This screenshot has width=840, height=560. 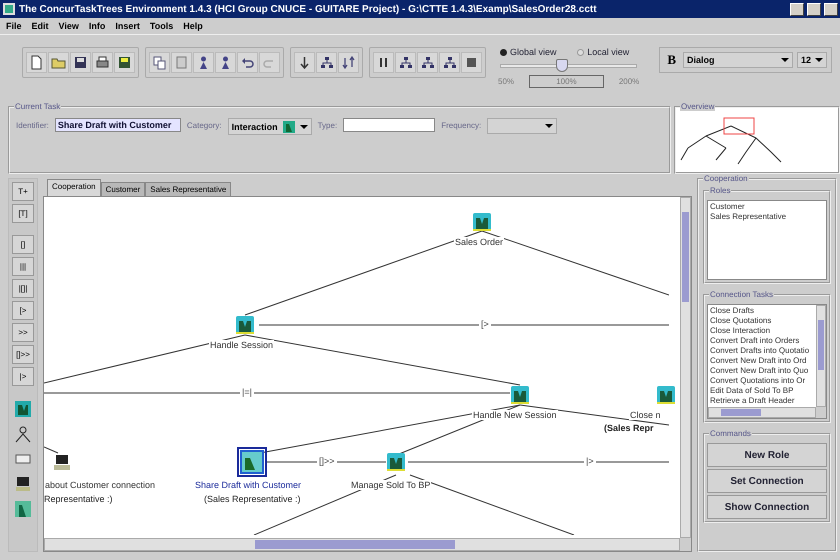 I want to click on swap-icon, so click(x=348, y=62).